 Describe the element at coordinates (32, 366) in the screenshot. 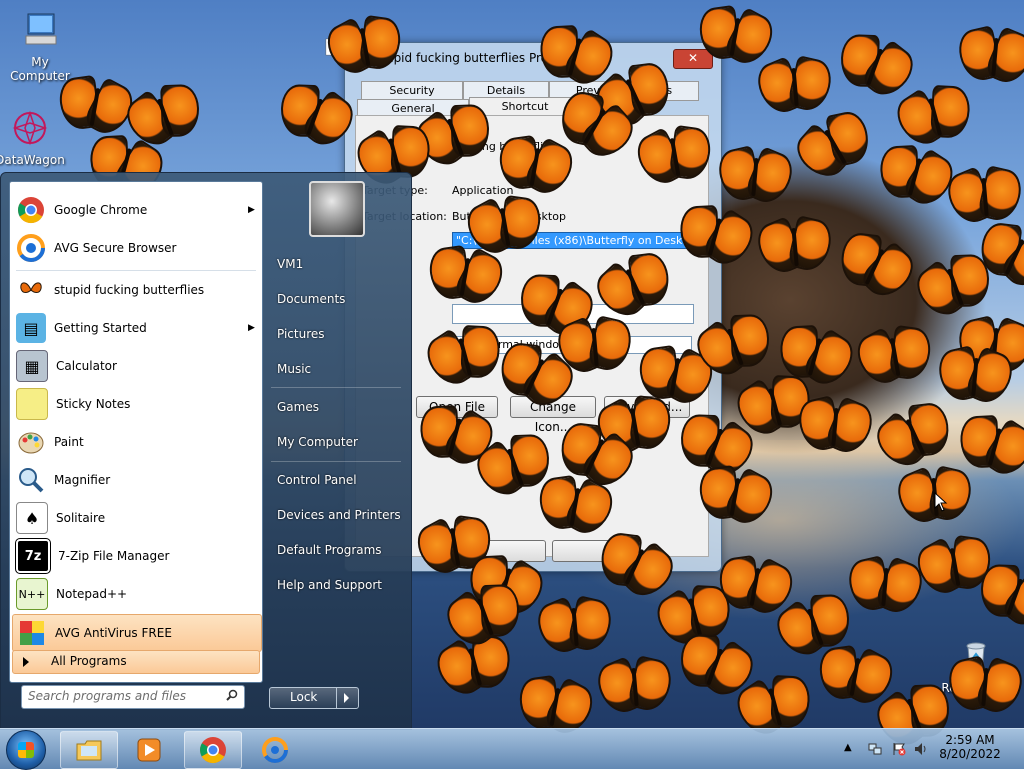

I see `calculator-icon: ▦` at that location.